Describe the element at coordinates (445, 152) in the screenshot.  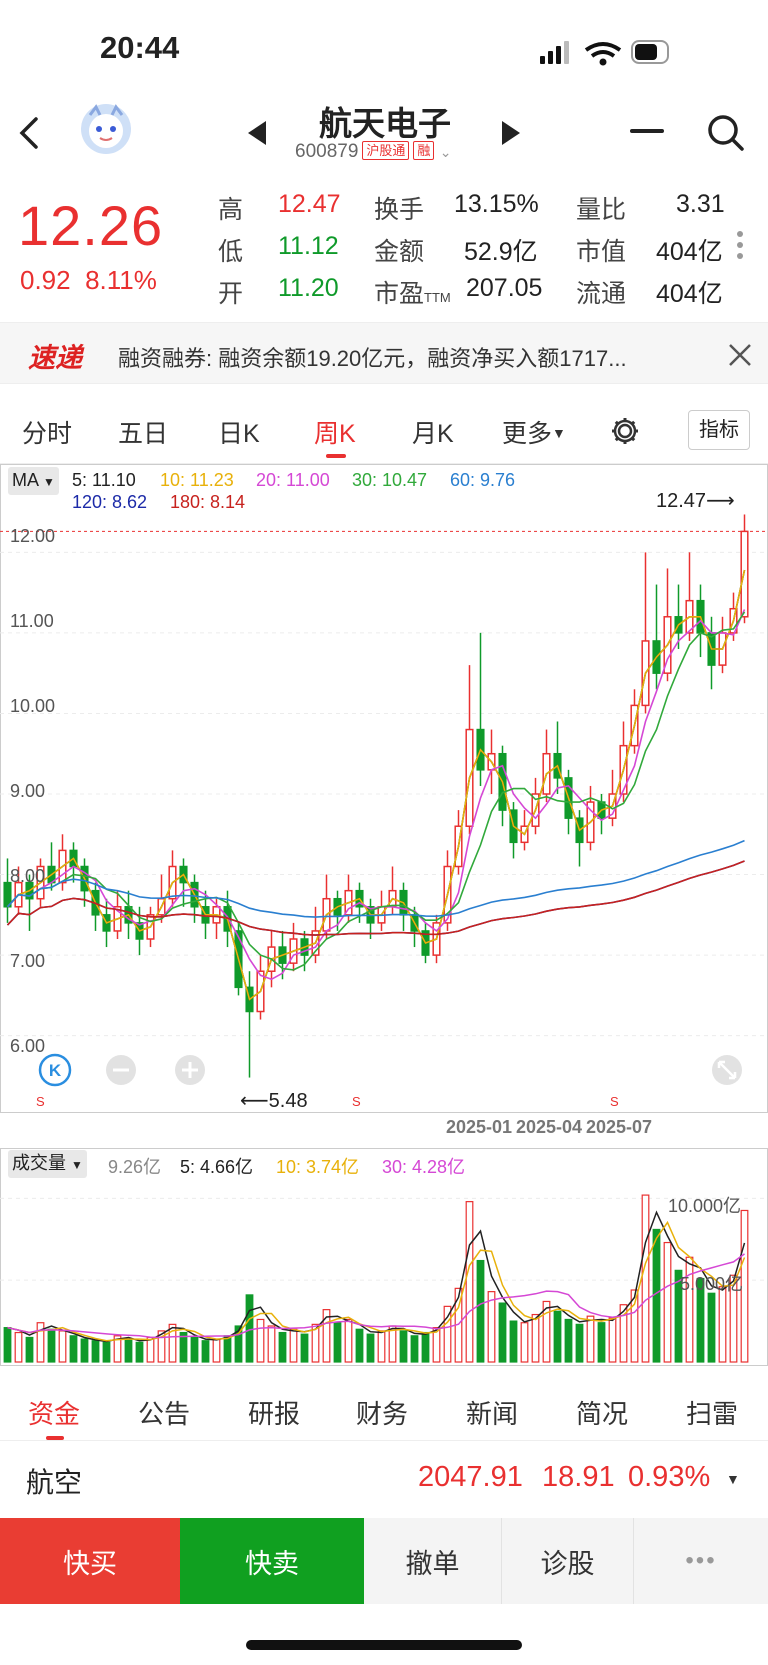
I see `chevron-down-icon: ⌄` at that location.